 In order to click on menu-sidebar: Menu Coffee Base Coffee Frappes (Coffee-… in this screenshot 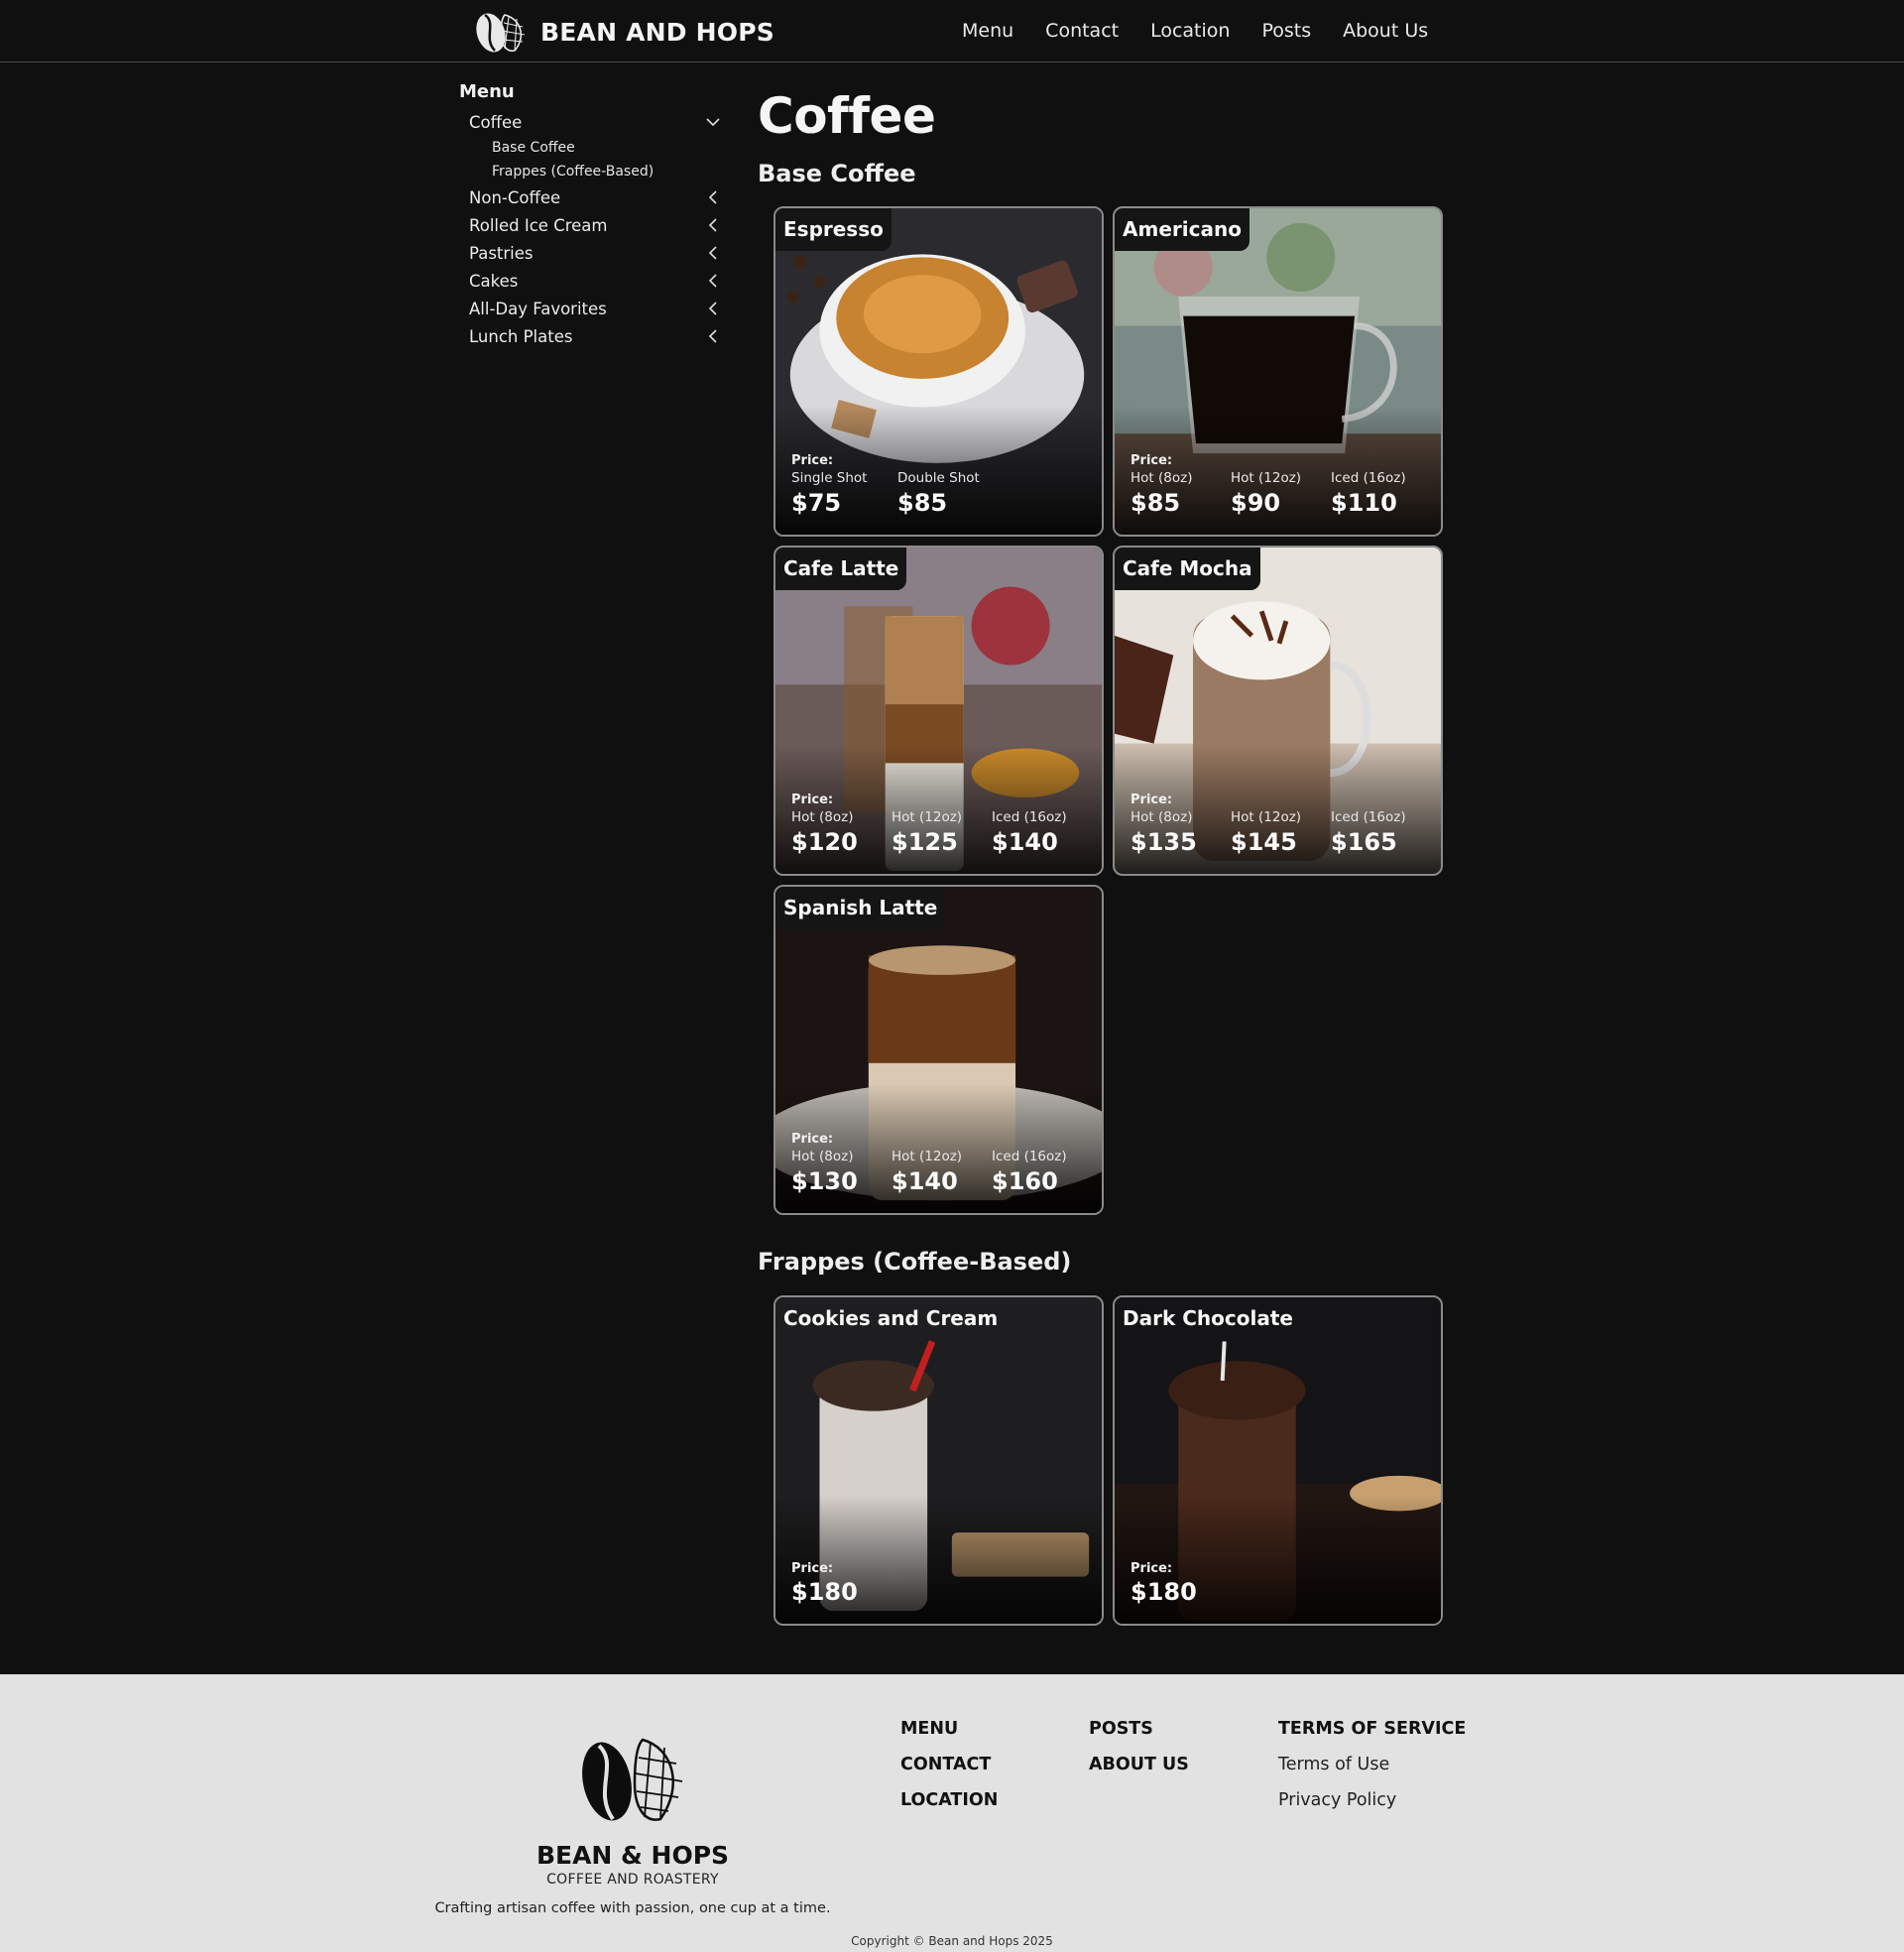, I will do `click(590, 215)`.